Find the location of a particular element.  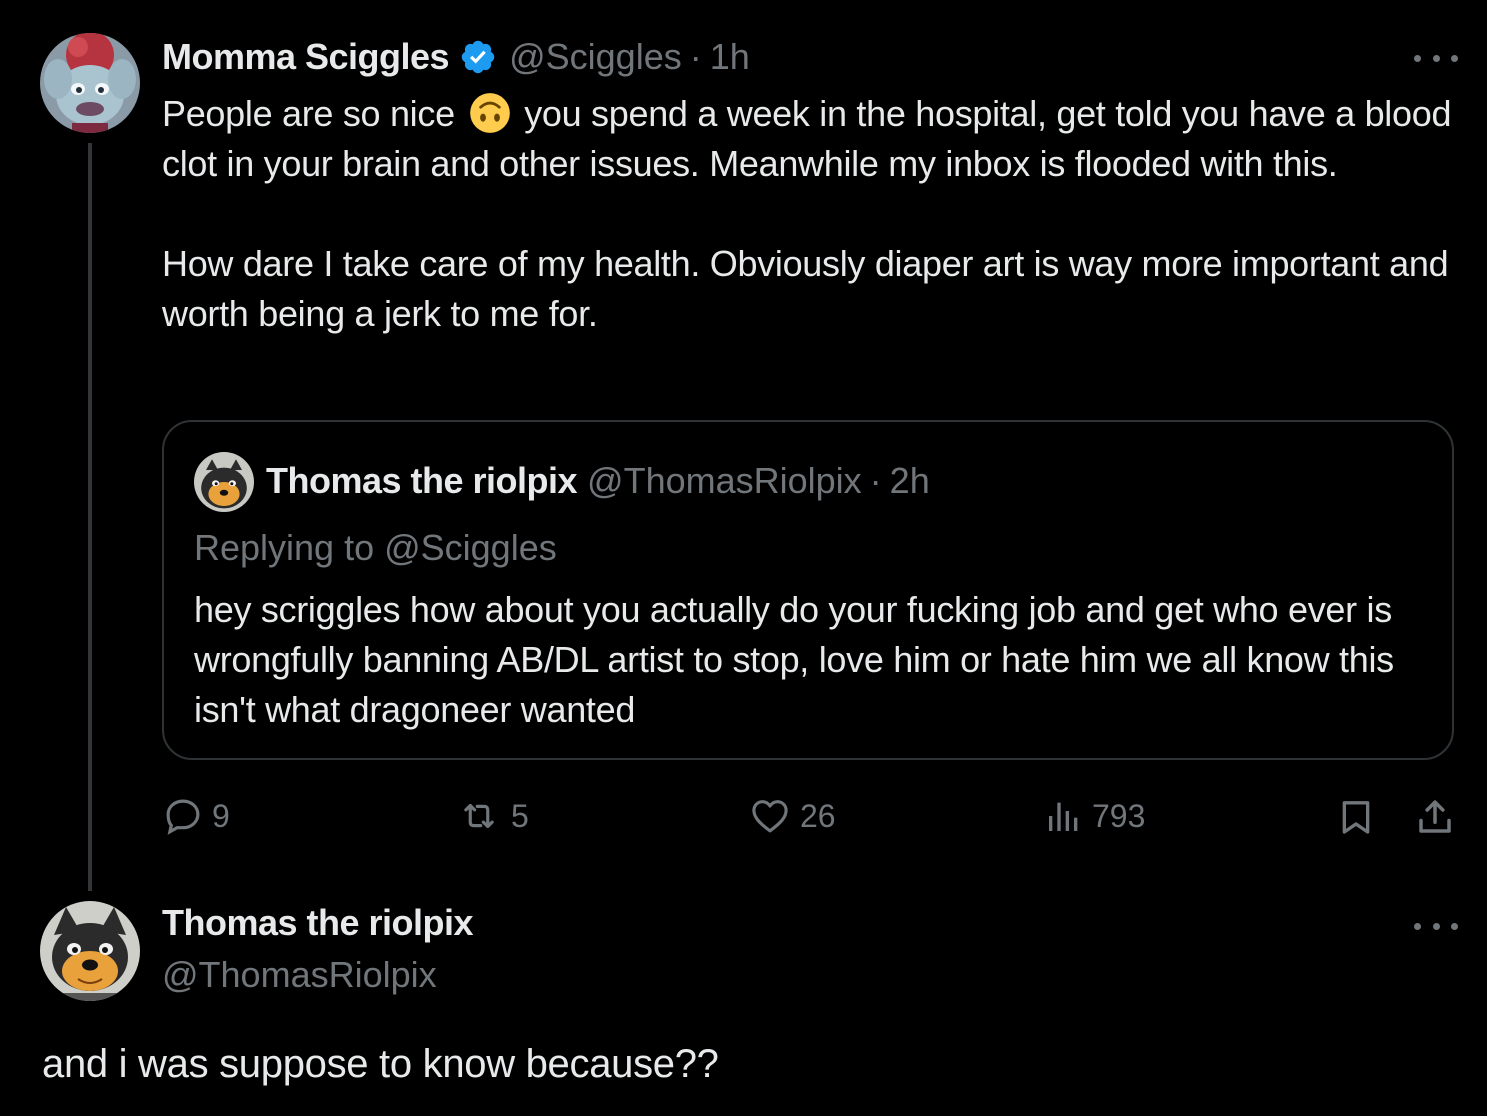

handle: @Sciggles is located at coordinates (595, 57).